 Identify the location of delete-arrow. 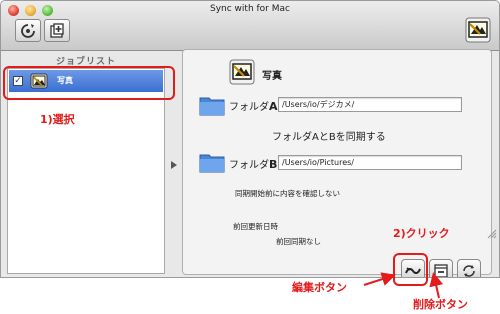
(436, 285).